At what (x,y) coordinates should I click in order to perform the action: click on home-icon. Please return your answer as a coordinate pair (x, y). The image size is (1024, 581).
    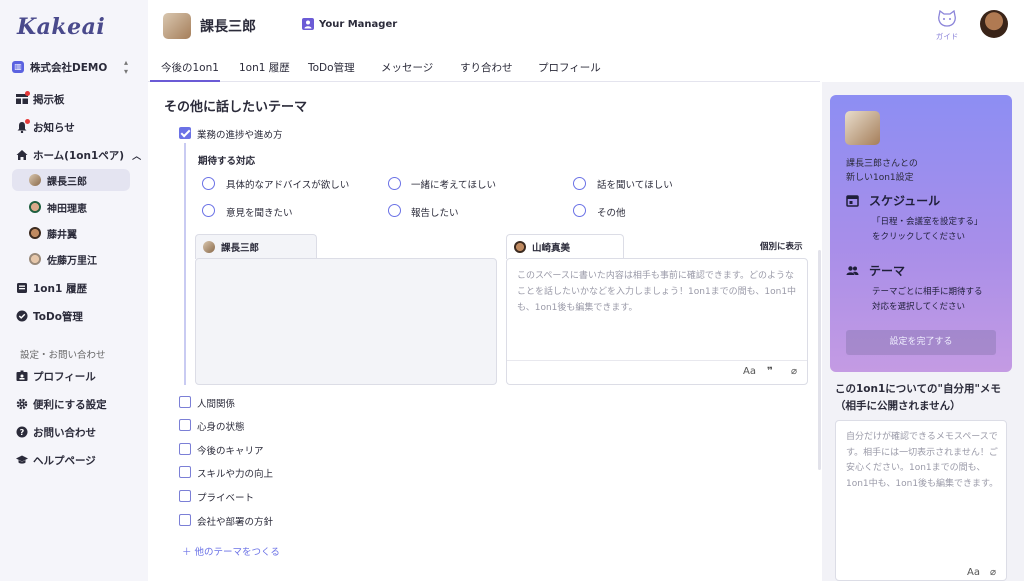
    Looking at the image, I should click on (22, 155).